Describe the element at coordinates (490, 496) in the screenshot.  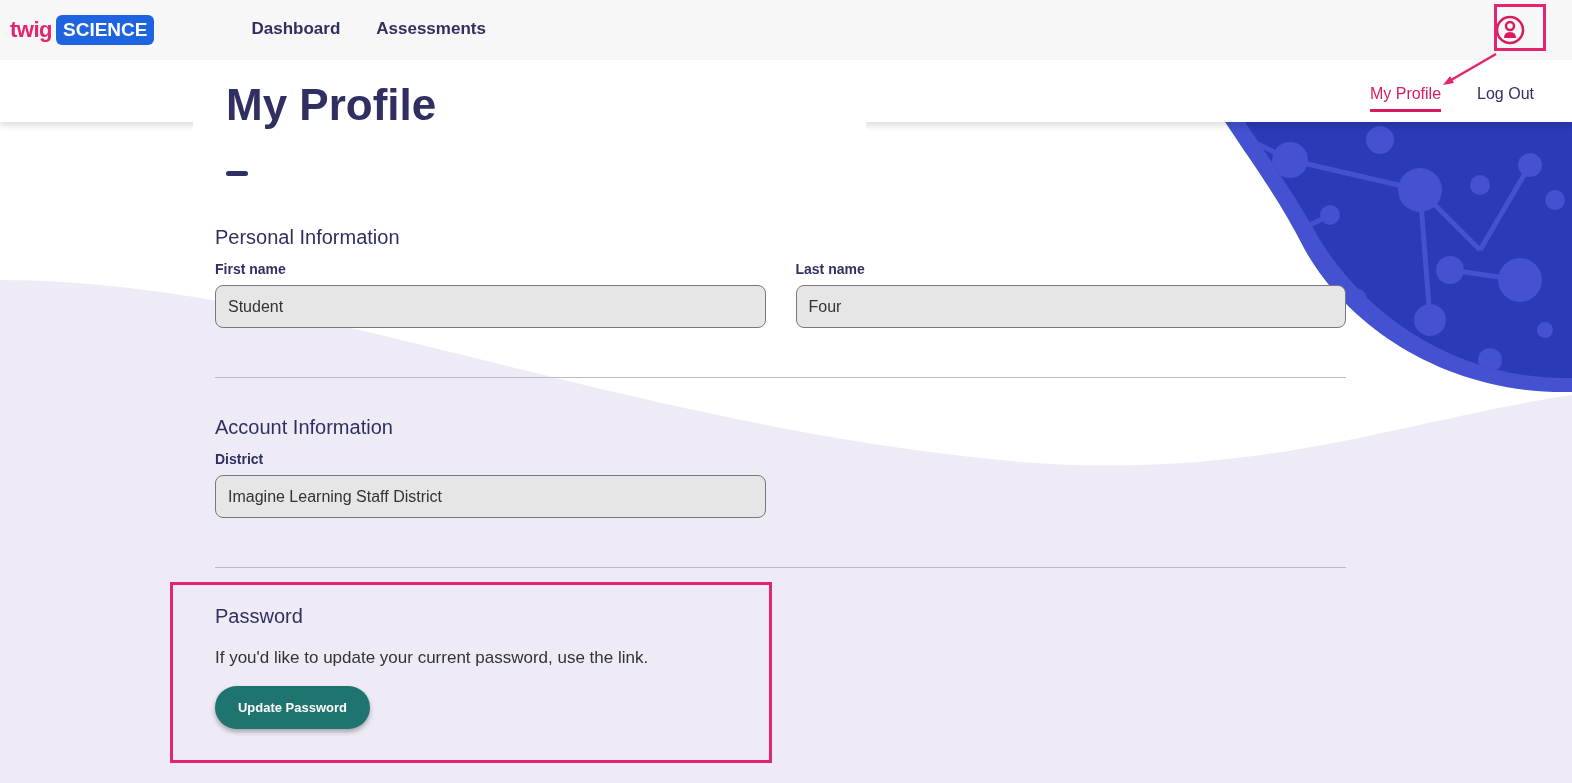
I see `input-field: Imagine Learning Staff District` at that location.